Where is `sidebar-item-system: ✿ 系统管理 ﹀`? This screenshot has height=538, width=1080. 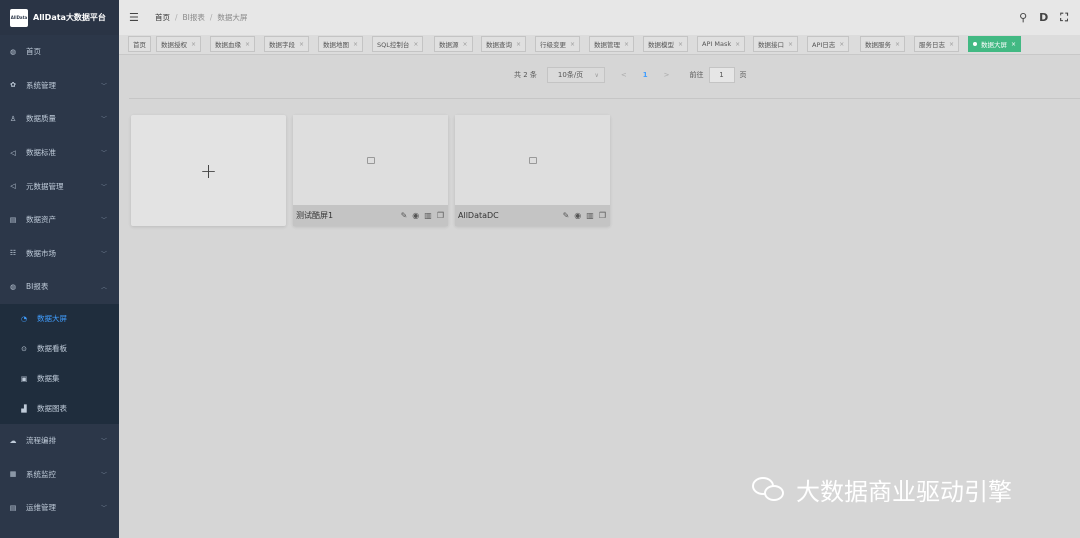 sidebar-item-system: ✿ 系统管理 ﹀ is located at coordinates (59, 86).